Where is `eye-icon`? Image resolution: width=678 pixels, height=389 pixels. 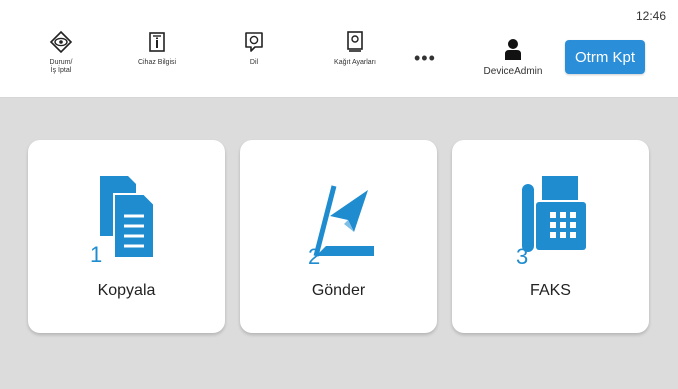 eye-icon is located at coordinates (61, 42).